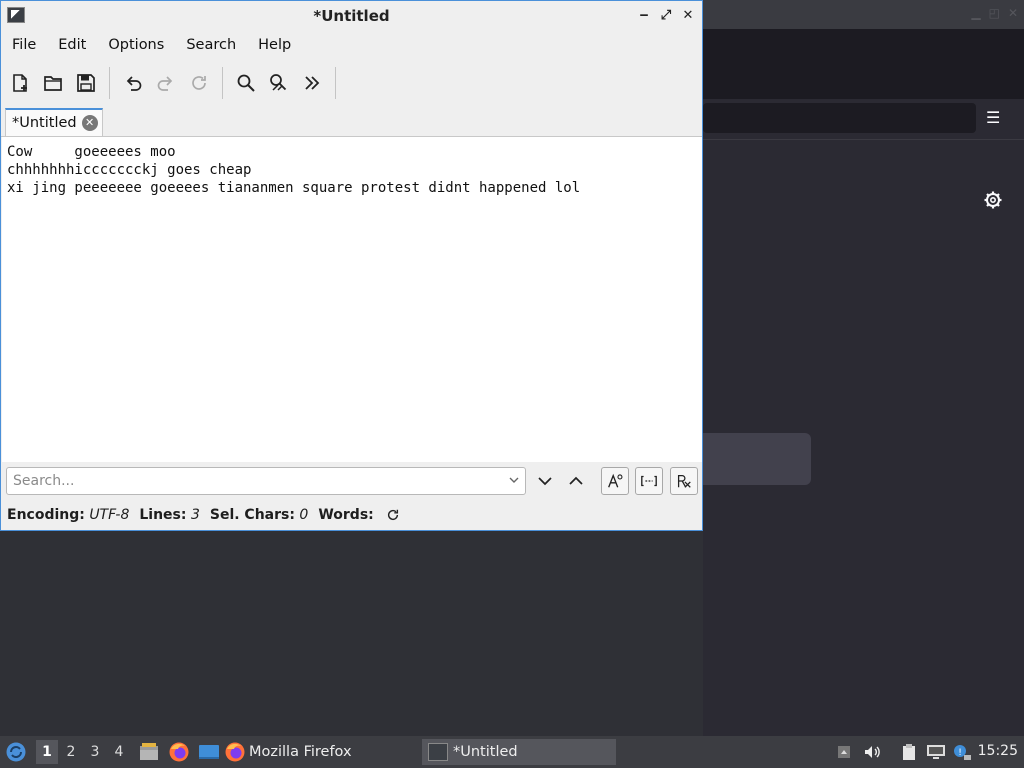  Describe the element at coordinates (211, 45) in the screenshot. I see `menu-search: Search` at that location.